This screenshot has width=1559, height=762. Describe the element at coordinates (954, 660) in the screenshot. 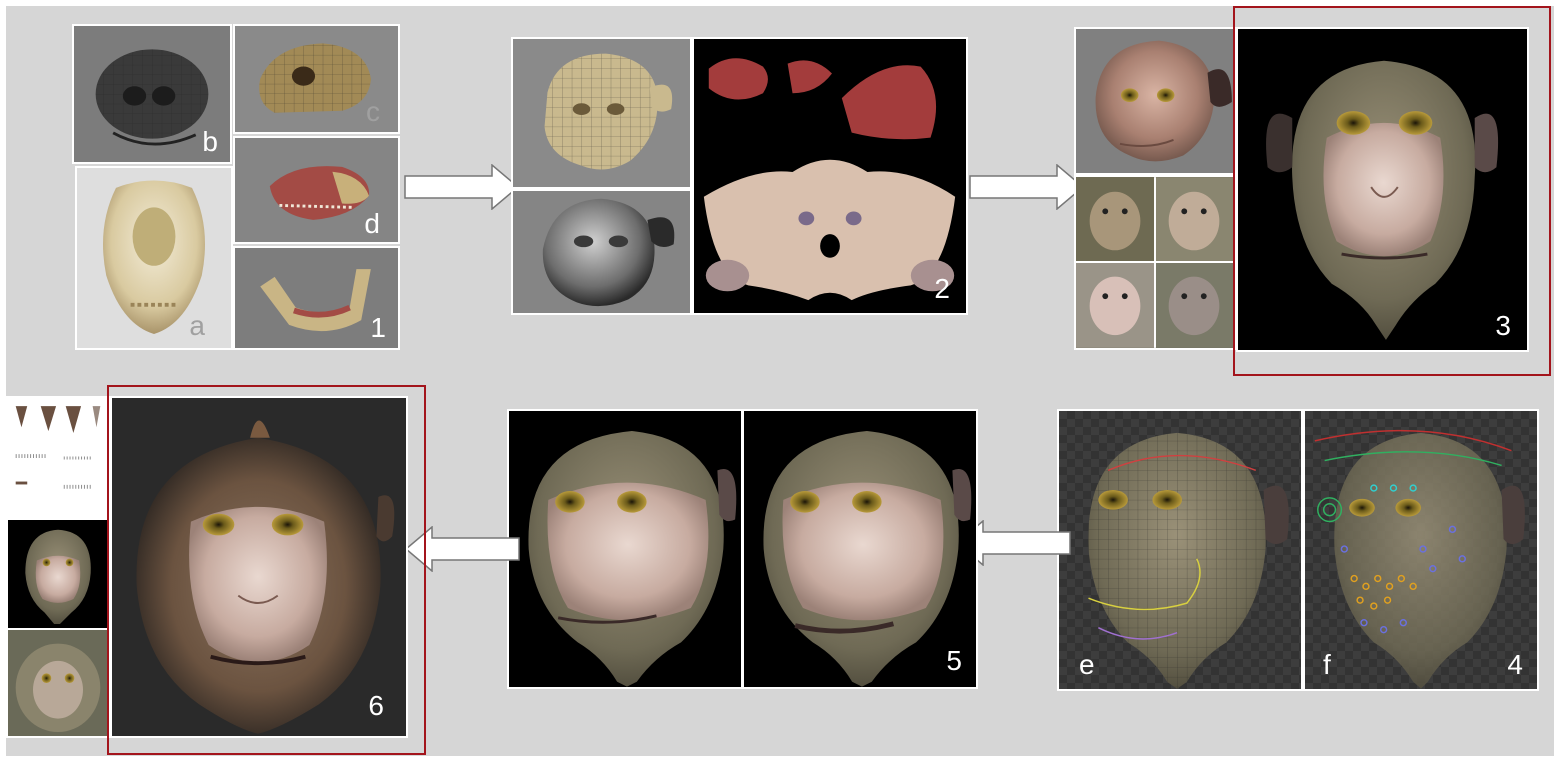

I see `label-step5: 5` at that location.